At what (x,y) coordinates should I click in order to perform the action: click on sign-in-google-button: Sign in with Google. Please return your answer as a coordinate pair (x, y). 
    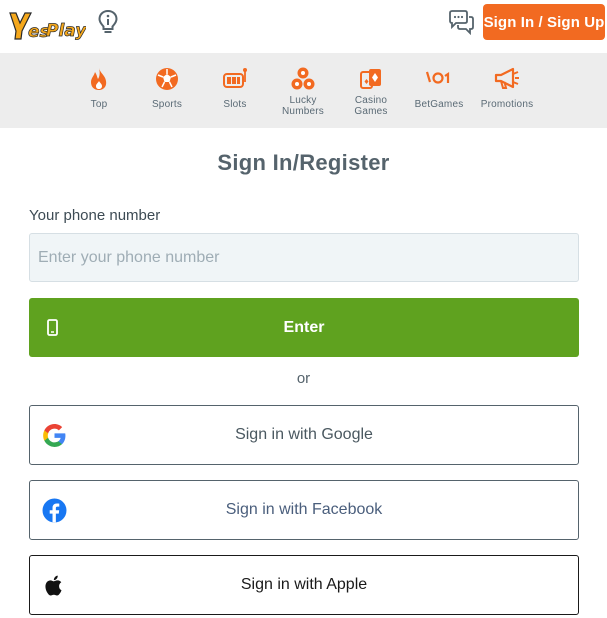
    Looking at the image, I should click on (304, 435).